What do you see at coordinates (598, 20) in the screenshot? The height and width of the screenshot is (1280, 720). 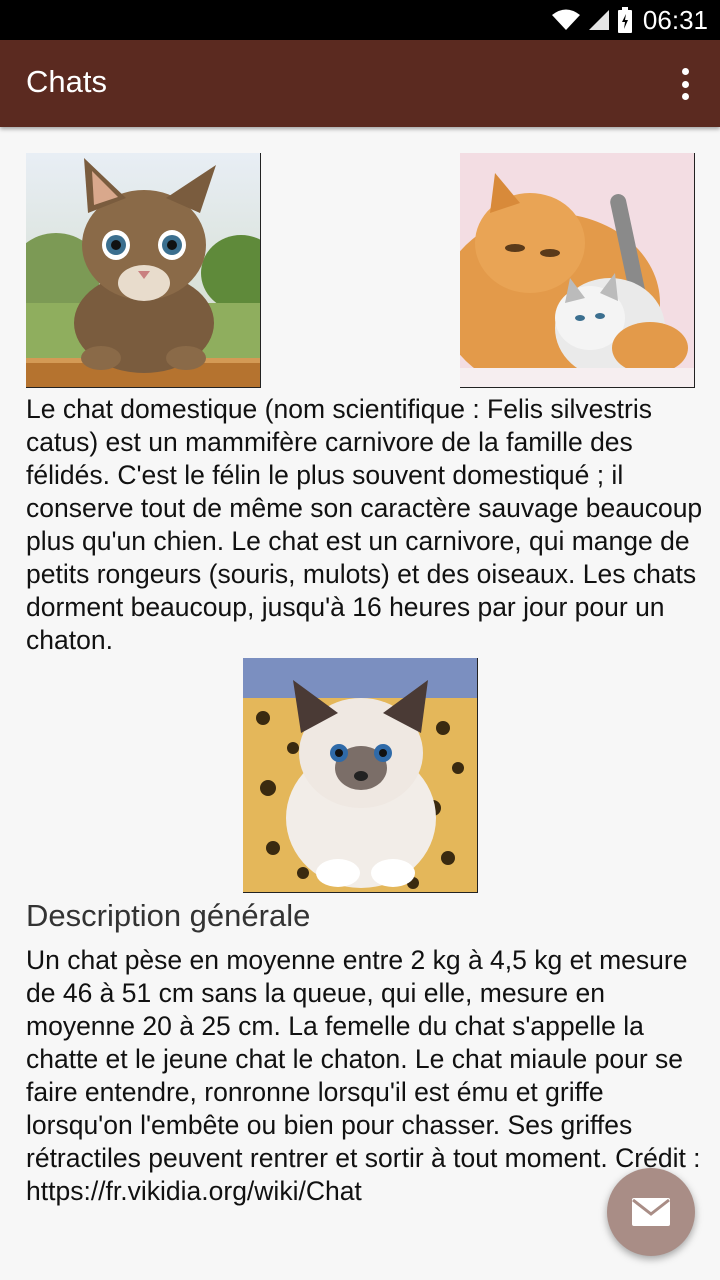 I see `signal-icon` at bounding box center [598, 20].